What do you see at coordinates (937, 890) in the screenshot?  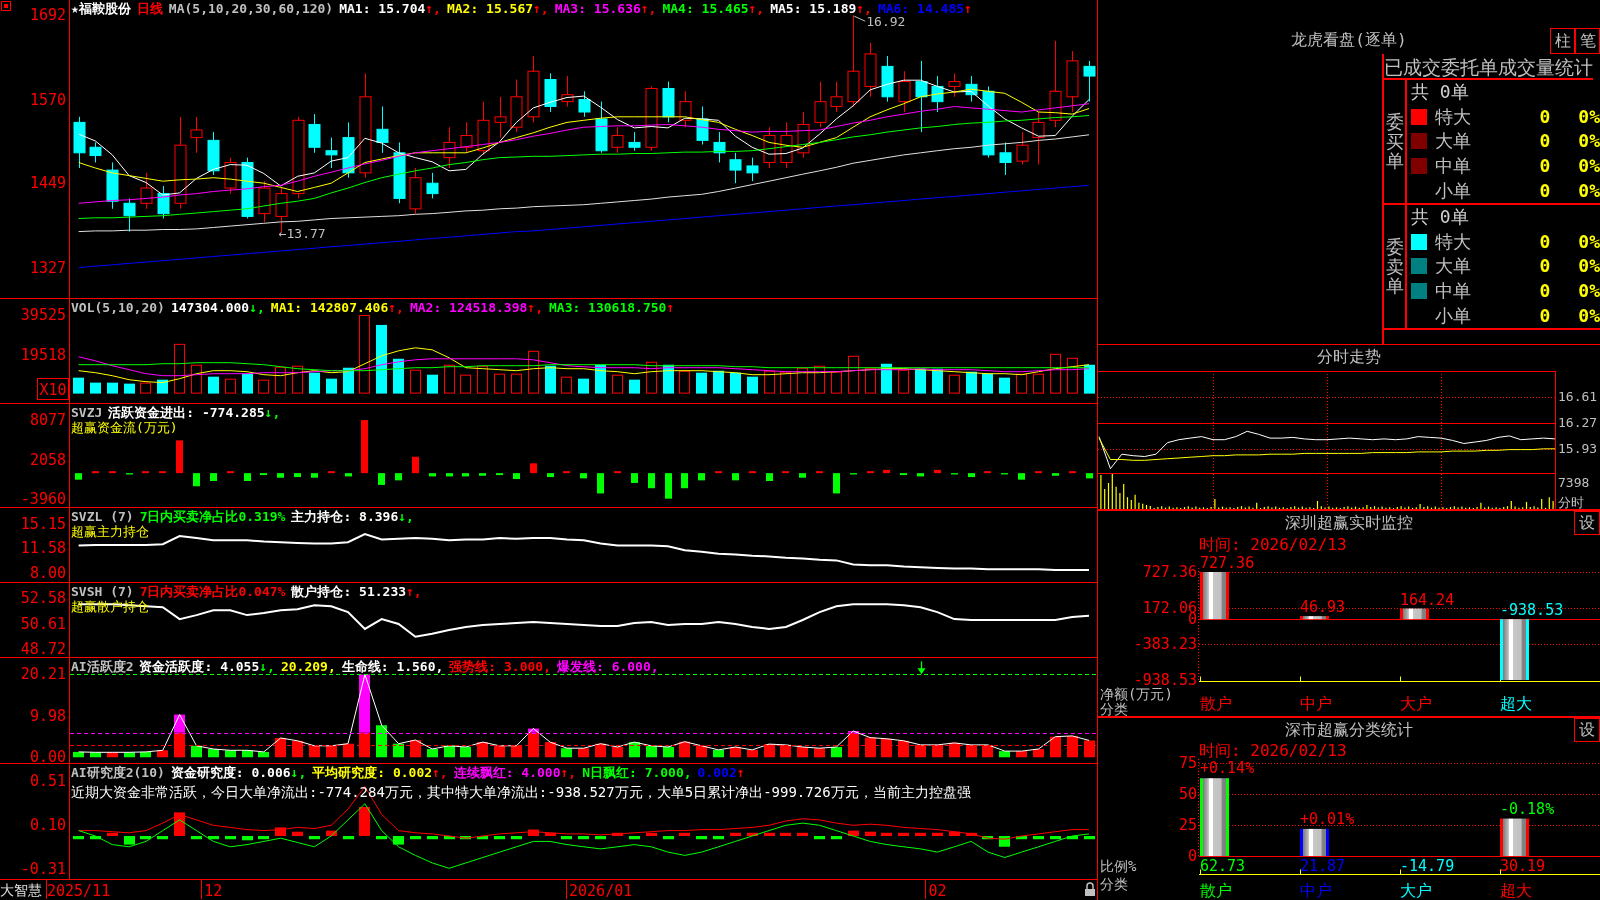 I see `date-label: 02` at bounding box center [937, 890].